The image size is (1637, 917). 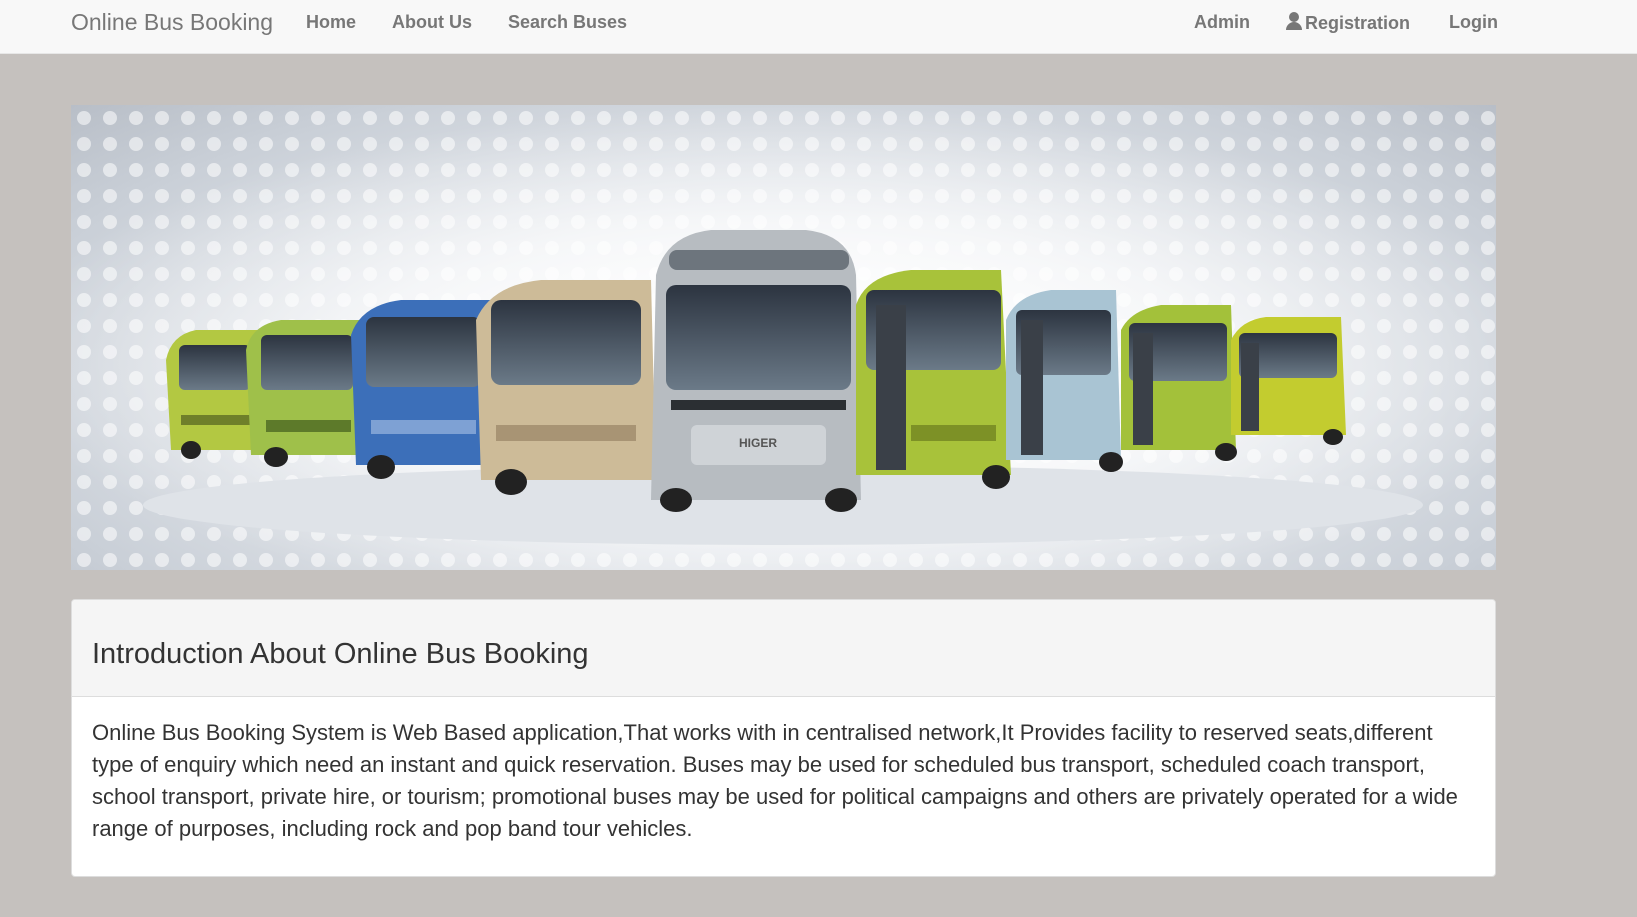 I want to click on nav-registration: Registration, so click(x=1348, y=23).